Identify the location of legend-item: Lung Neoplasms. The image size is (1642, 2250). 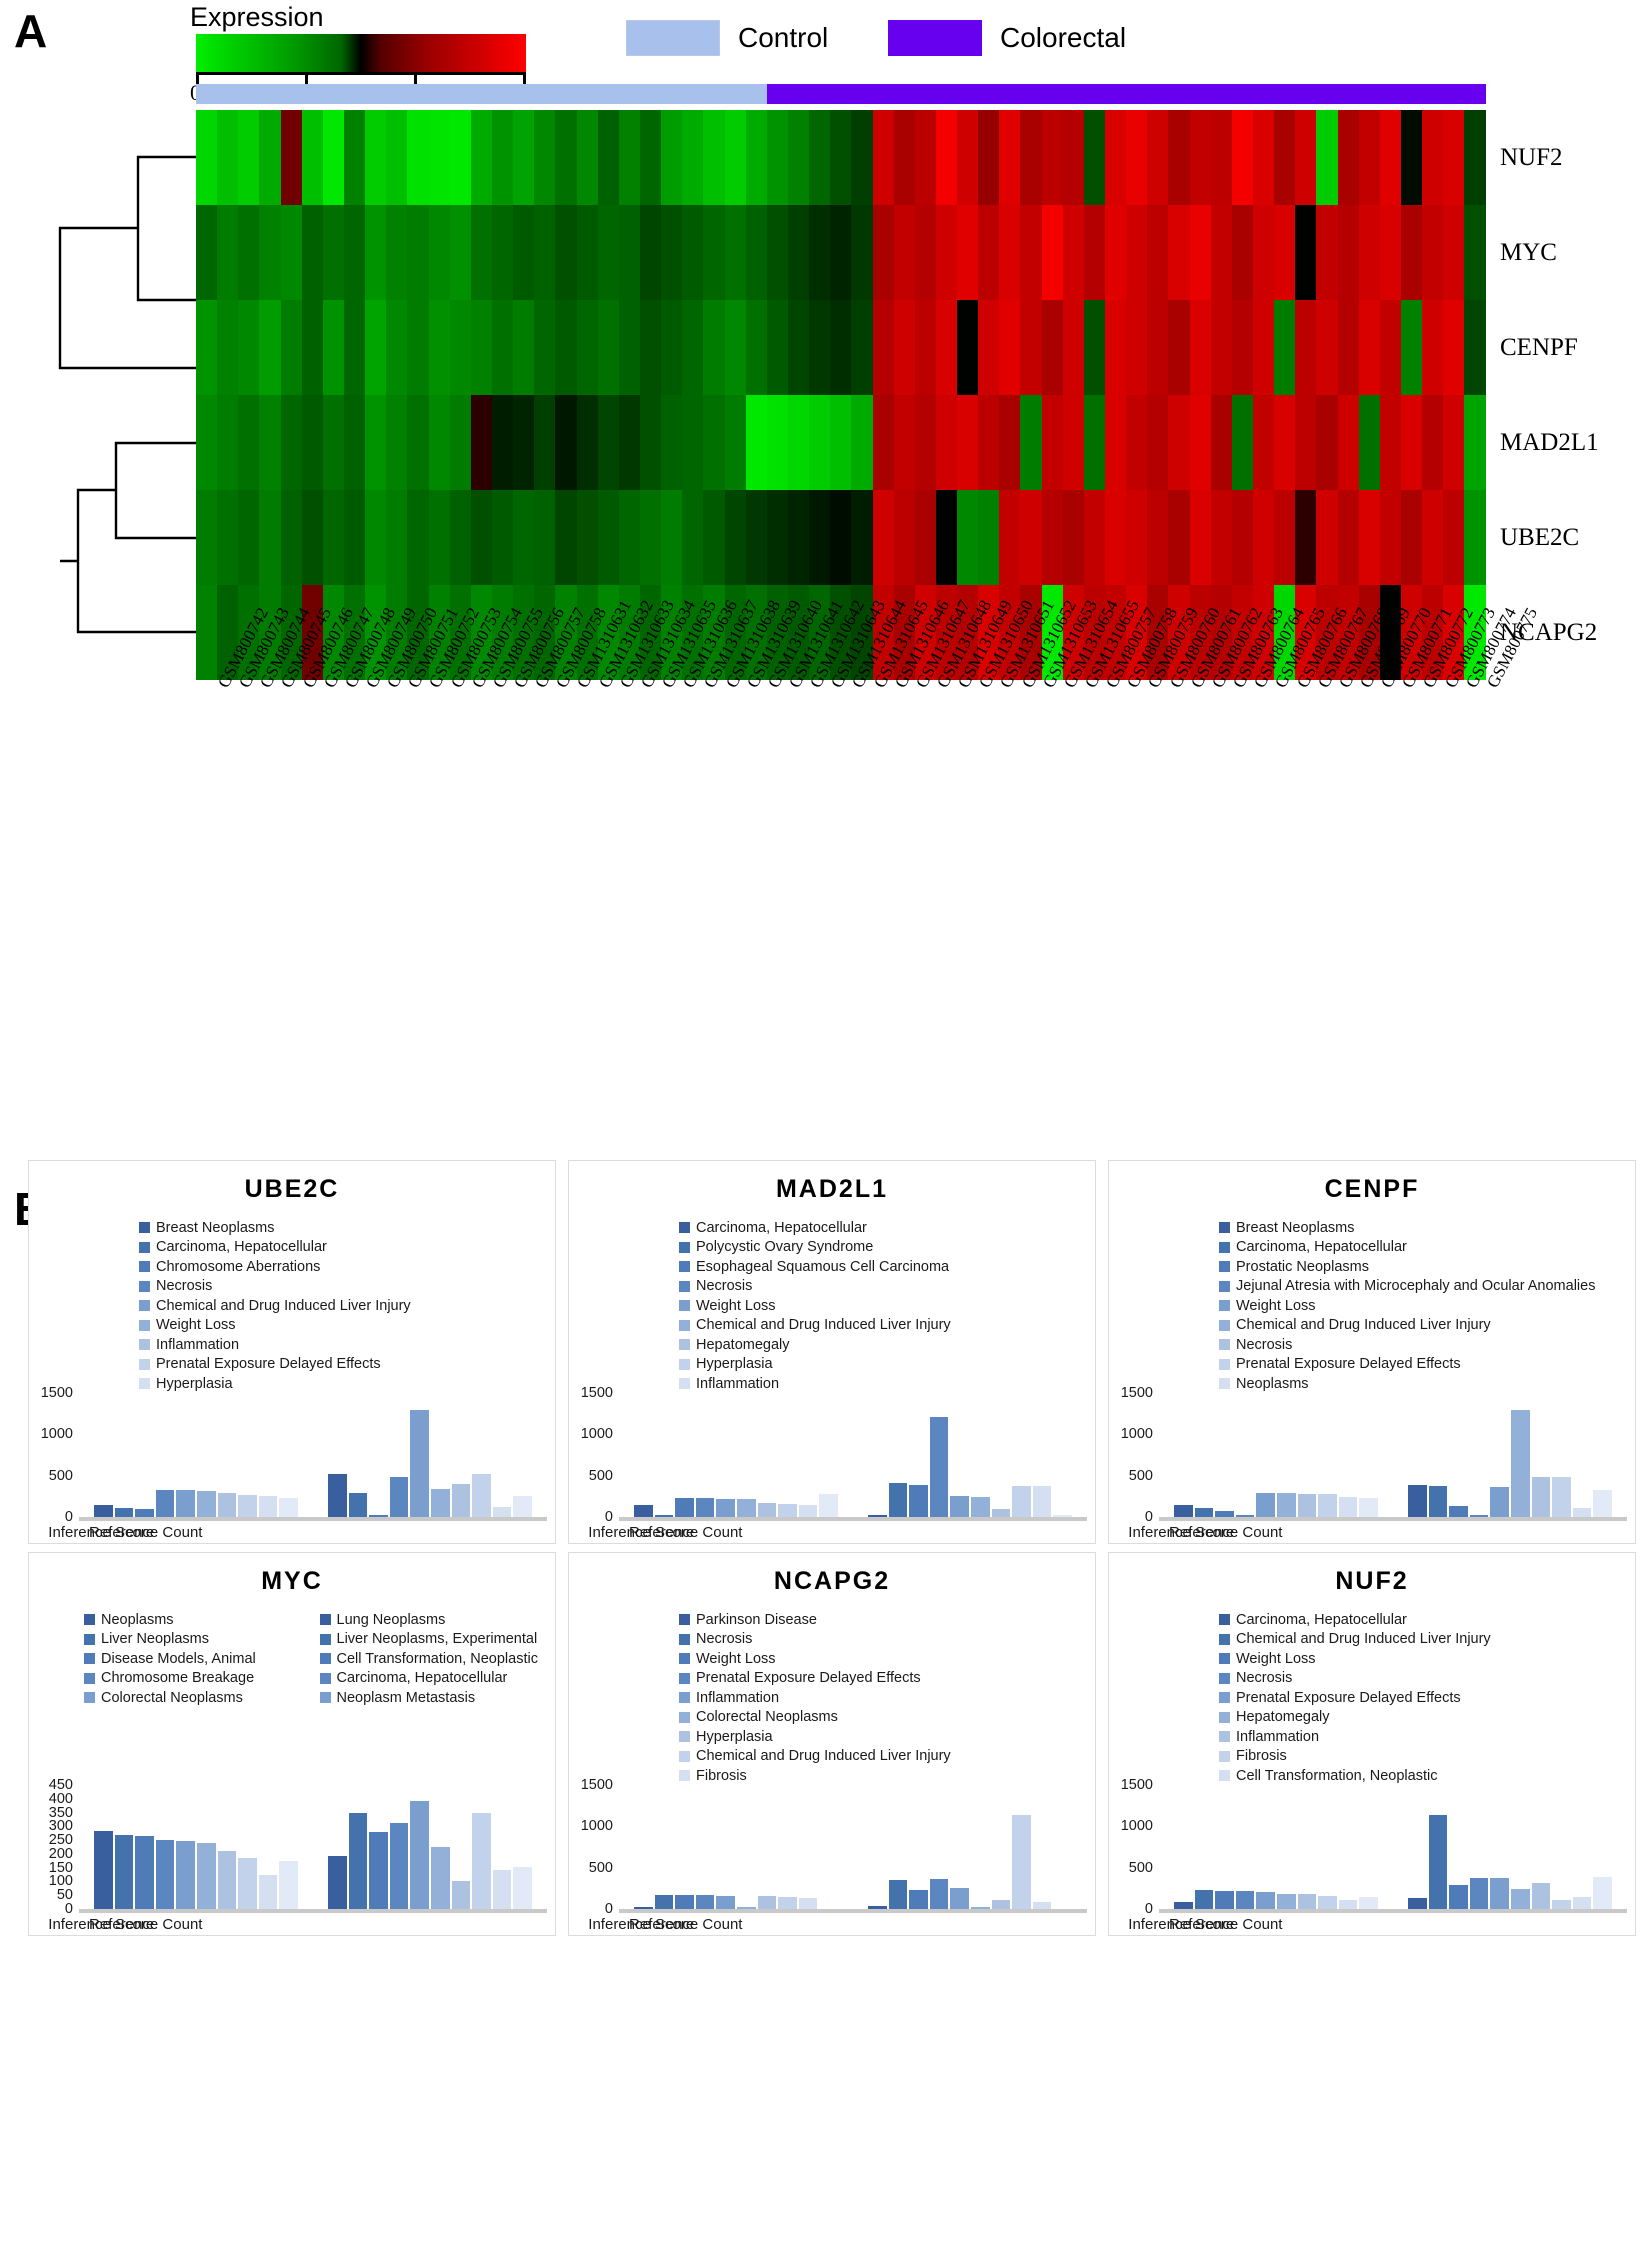
(437, 1620).